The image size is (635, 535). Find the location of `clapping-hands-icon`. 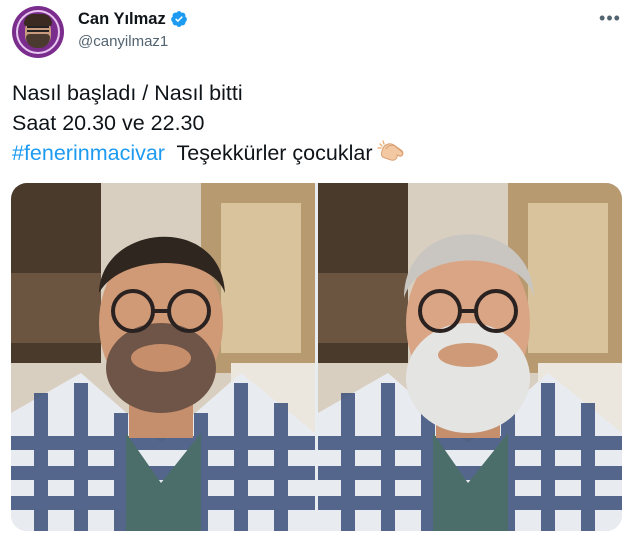

clapping-hands-icon is located at coordinates (389, 150).